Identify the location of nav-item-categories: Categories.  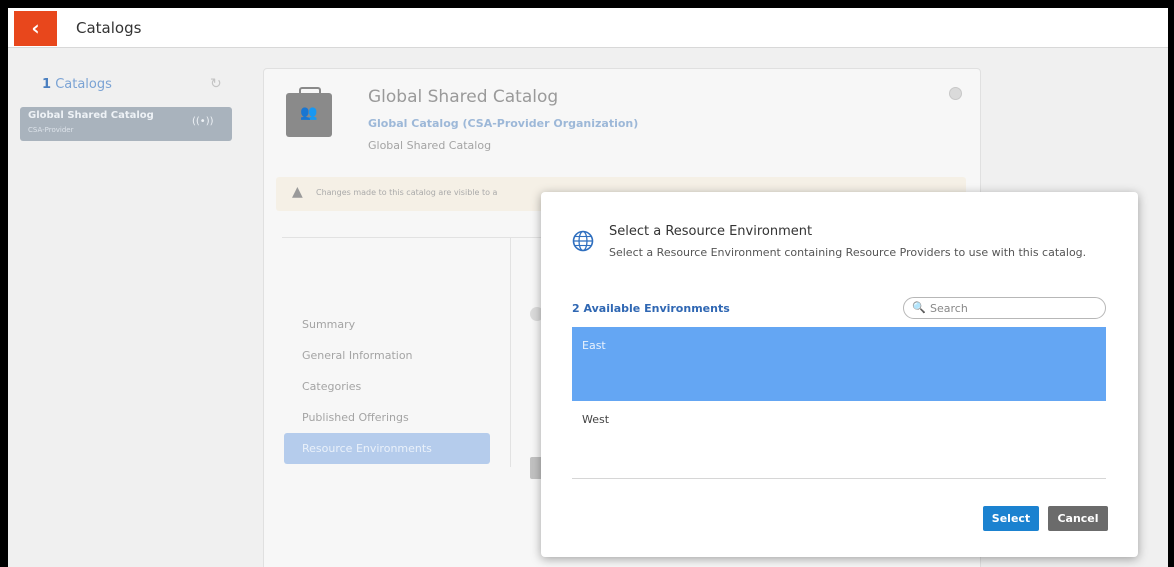
(387, 386).